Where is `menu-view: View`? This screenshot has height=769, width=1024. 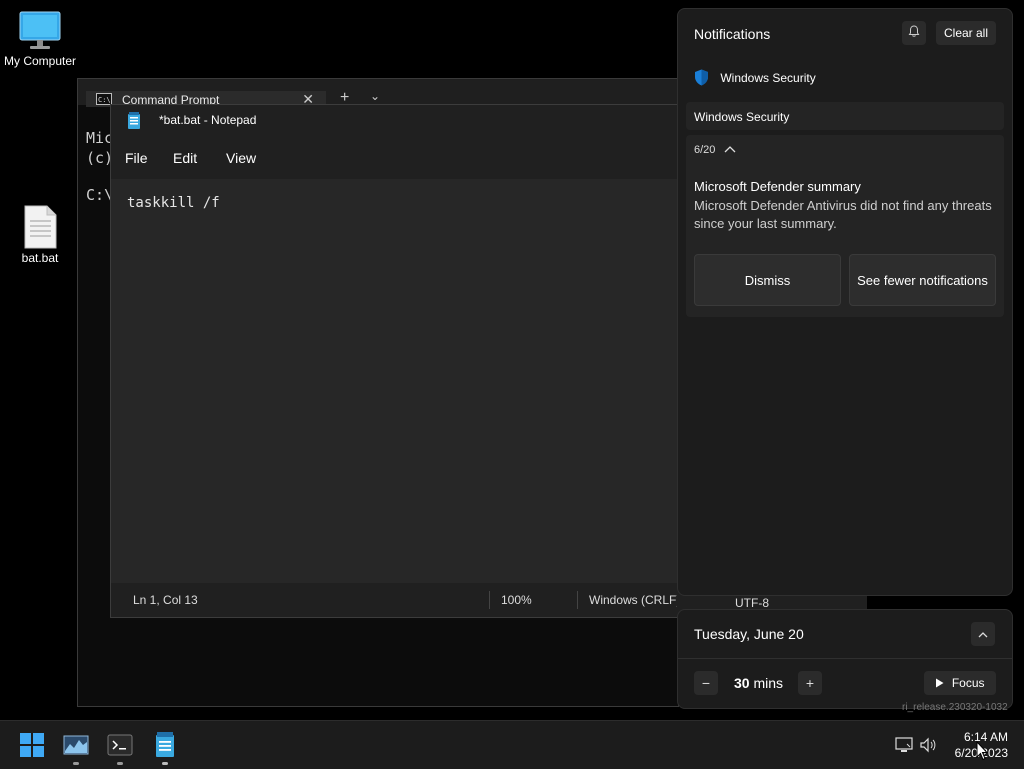
menu-view: View is located at coordinates (241, 158).